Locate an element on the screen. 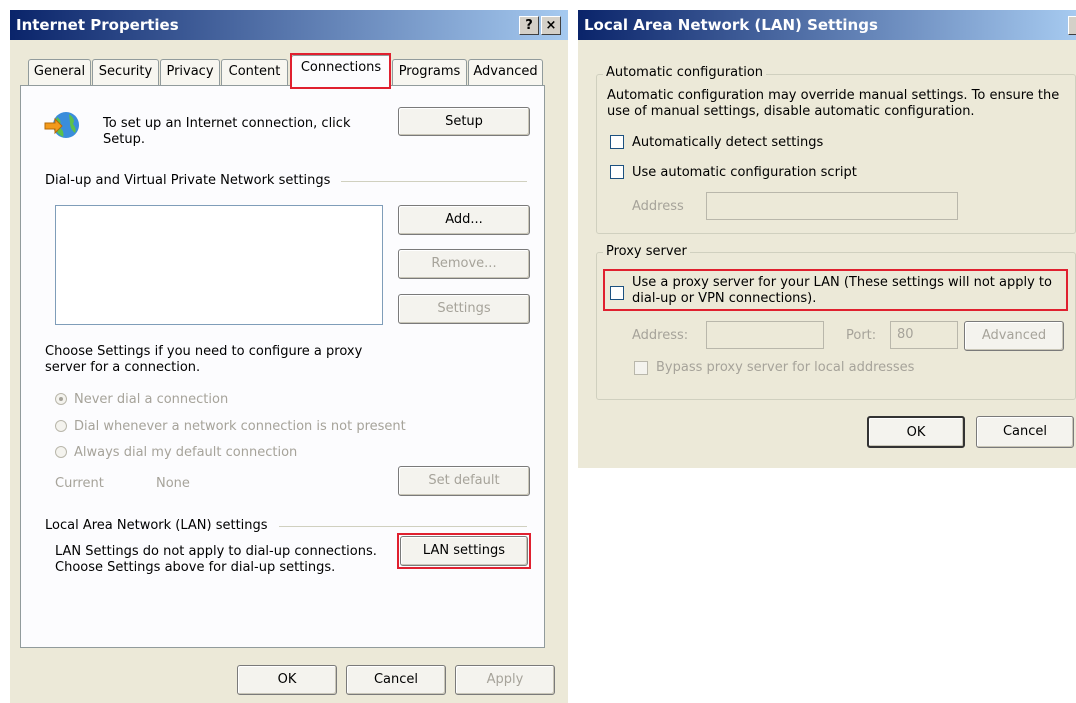 The image size is (1076, 703). bypass-local-label: Bypass proxy server for local addresses is located at coordinates (785, 367).